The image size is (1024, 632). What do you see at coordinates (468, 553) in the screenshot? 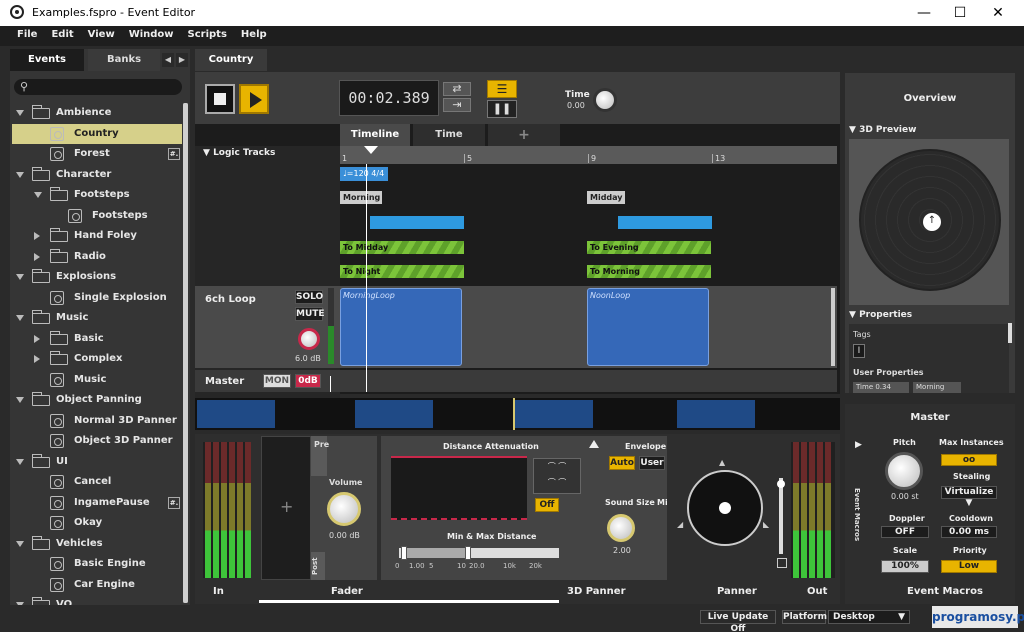
I see `max-distance-handle` at bounding box center [468, 553].